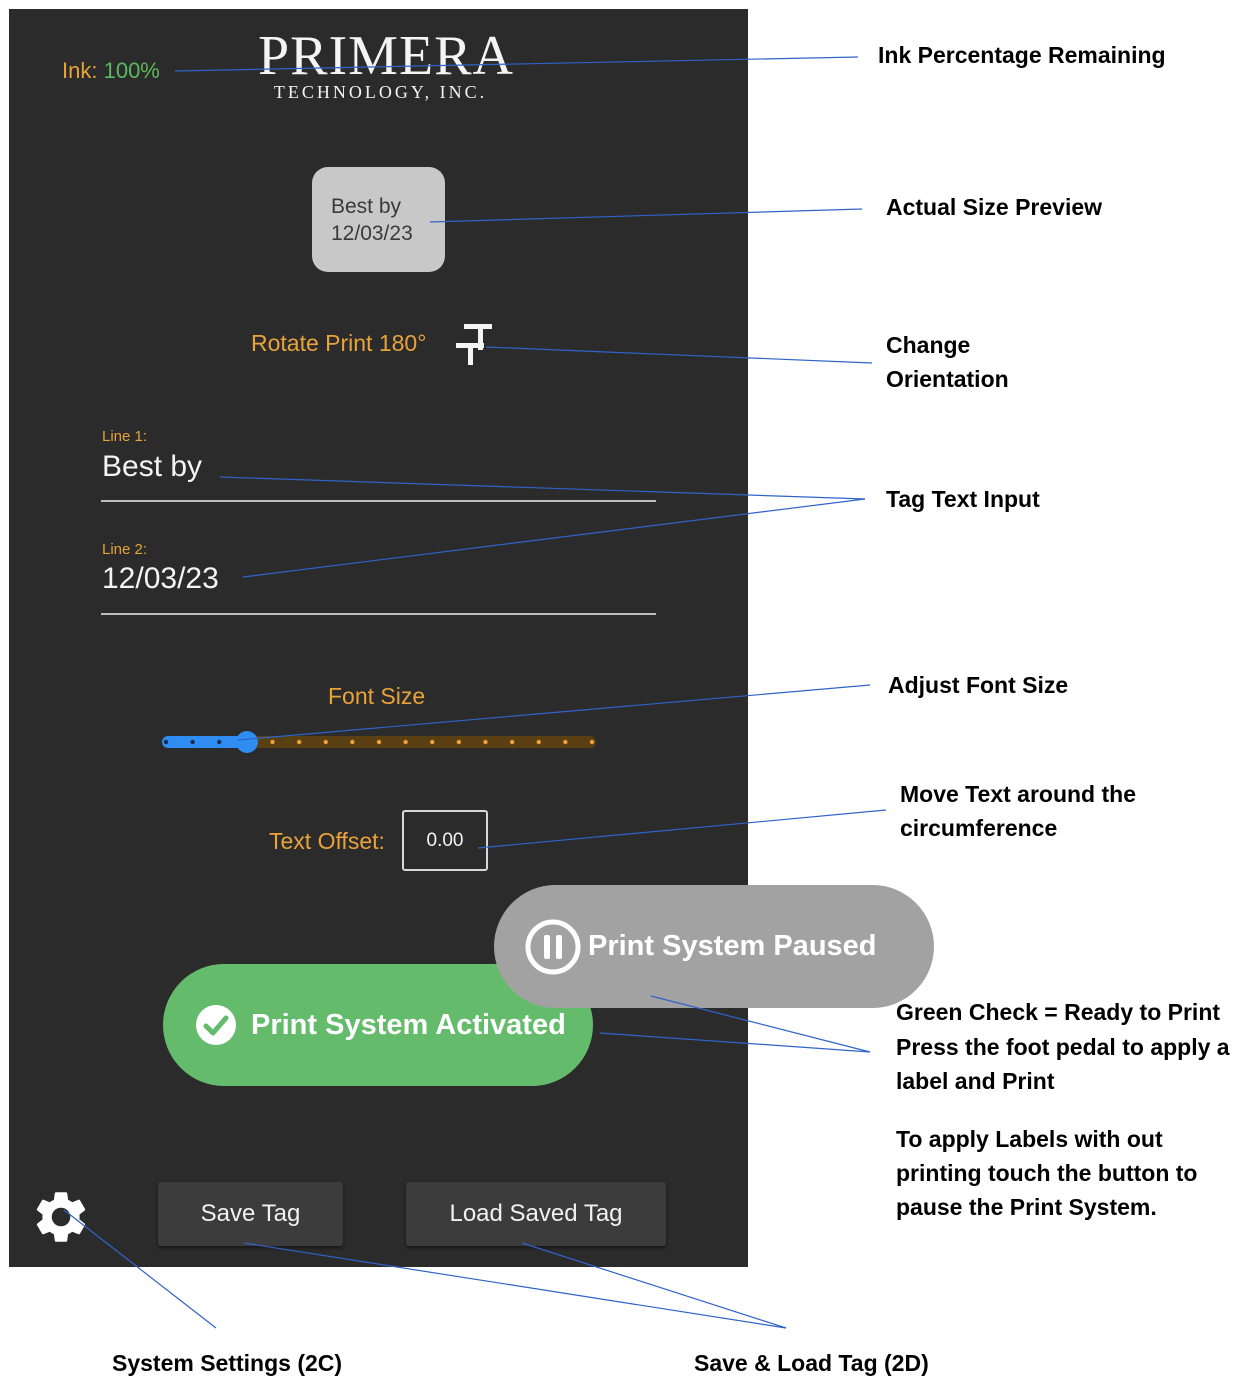  I want to click on callout-save-load: Save & Load Tag (2D), so click(811, 1363).